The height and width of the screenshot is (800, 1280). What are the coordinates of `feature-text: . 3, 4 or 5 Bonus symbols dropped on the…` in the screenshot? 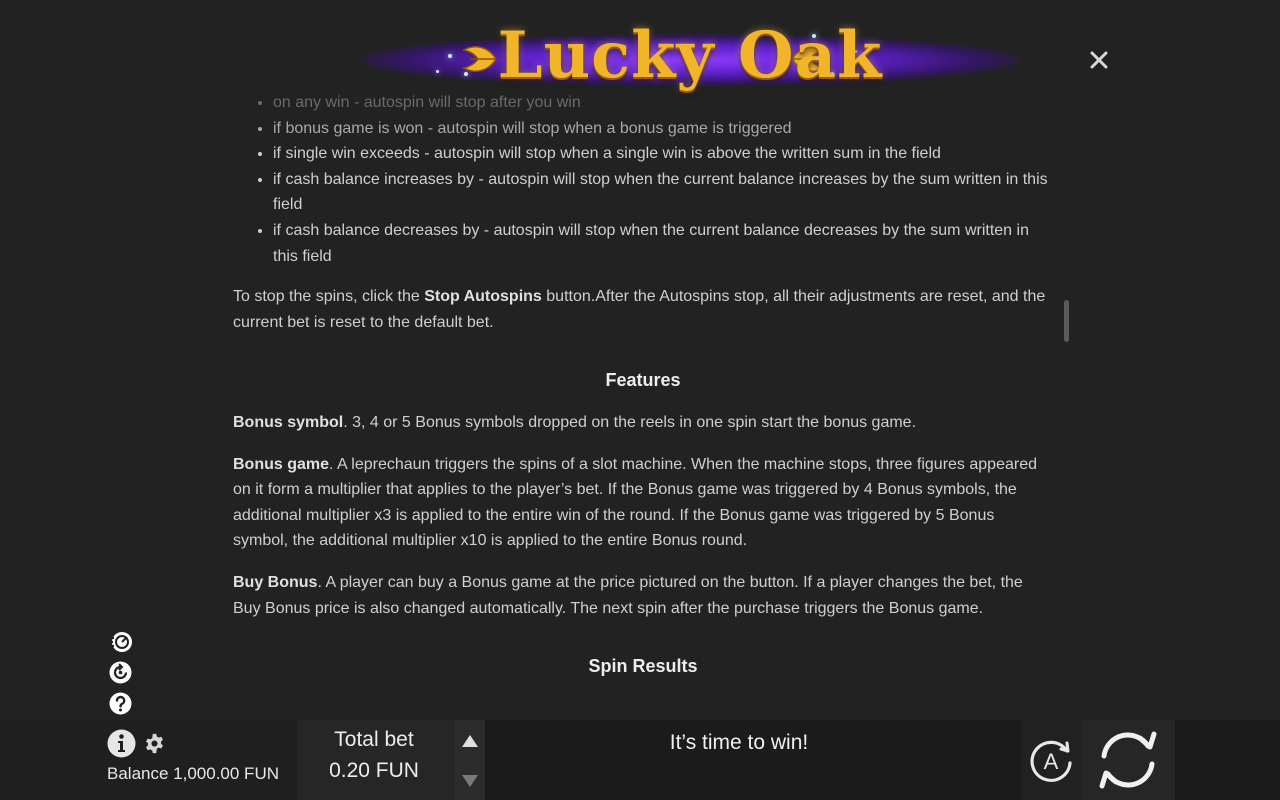 It's located at (630, 422).